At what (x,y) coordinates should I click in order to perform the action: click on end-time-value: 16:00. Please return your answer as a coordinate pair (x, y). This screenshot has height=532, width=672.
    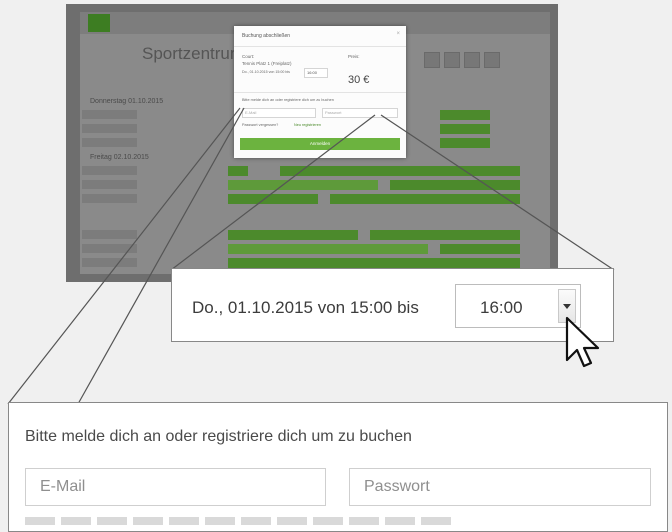
    Looking at the image, I should click on (501, 307).